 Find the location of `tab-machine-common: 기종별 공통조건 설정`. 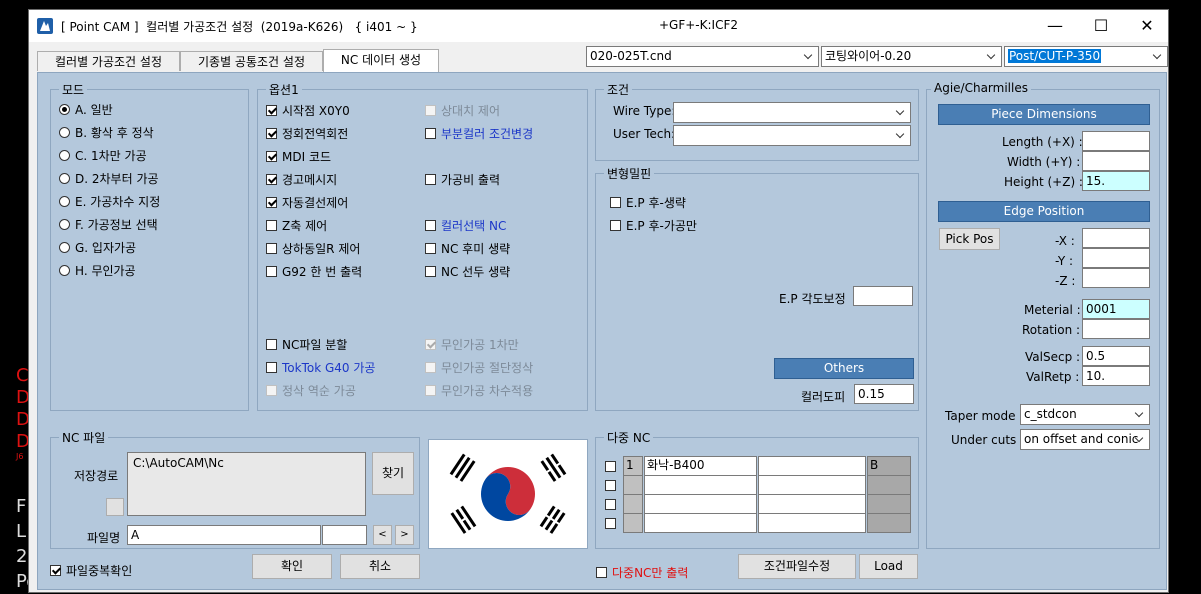

tab-machine-common: 기종별 공통조건 설정 is located at coordinates (251, 61).